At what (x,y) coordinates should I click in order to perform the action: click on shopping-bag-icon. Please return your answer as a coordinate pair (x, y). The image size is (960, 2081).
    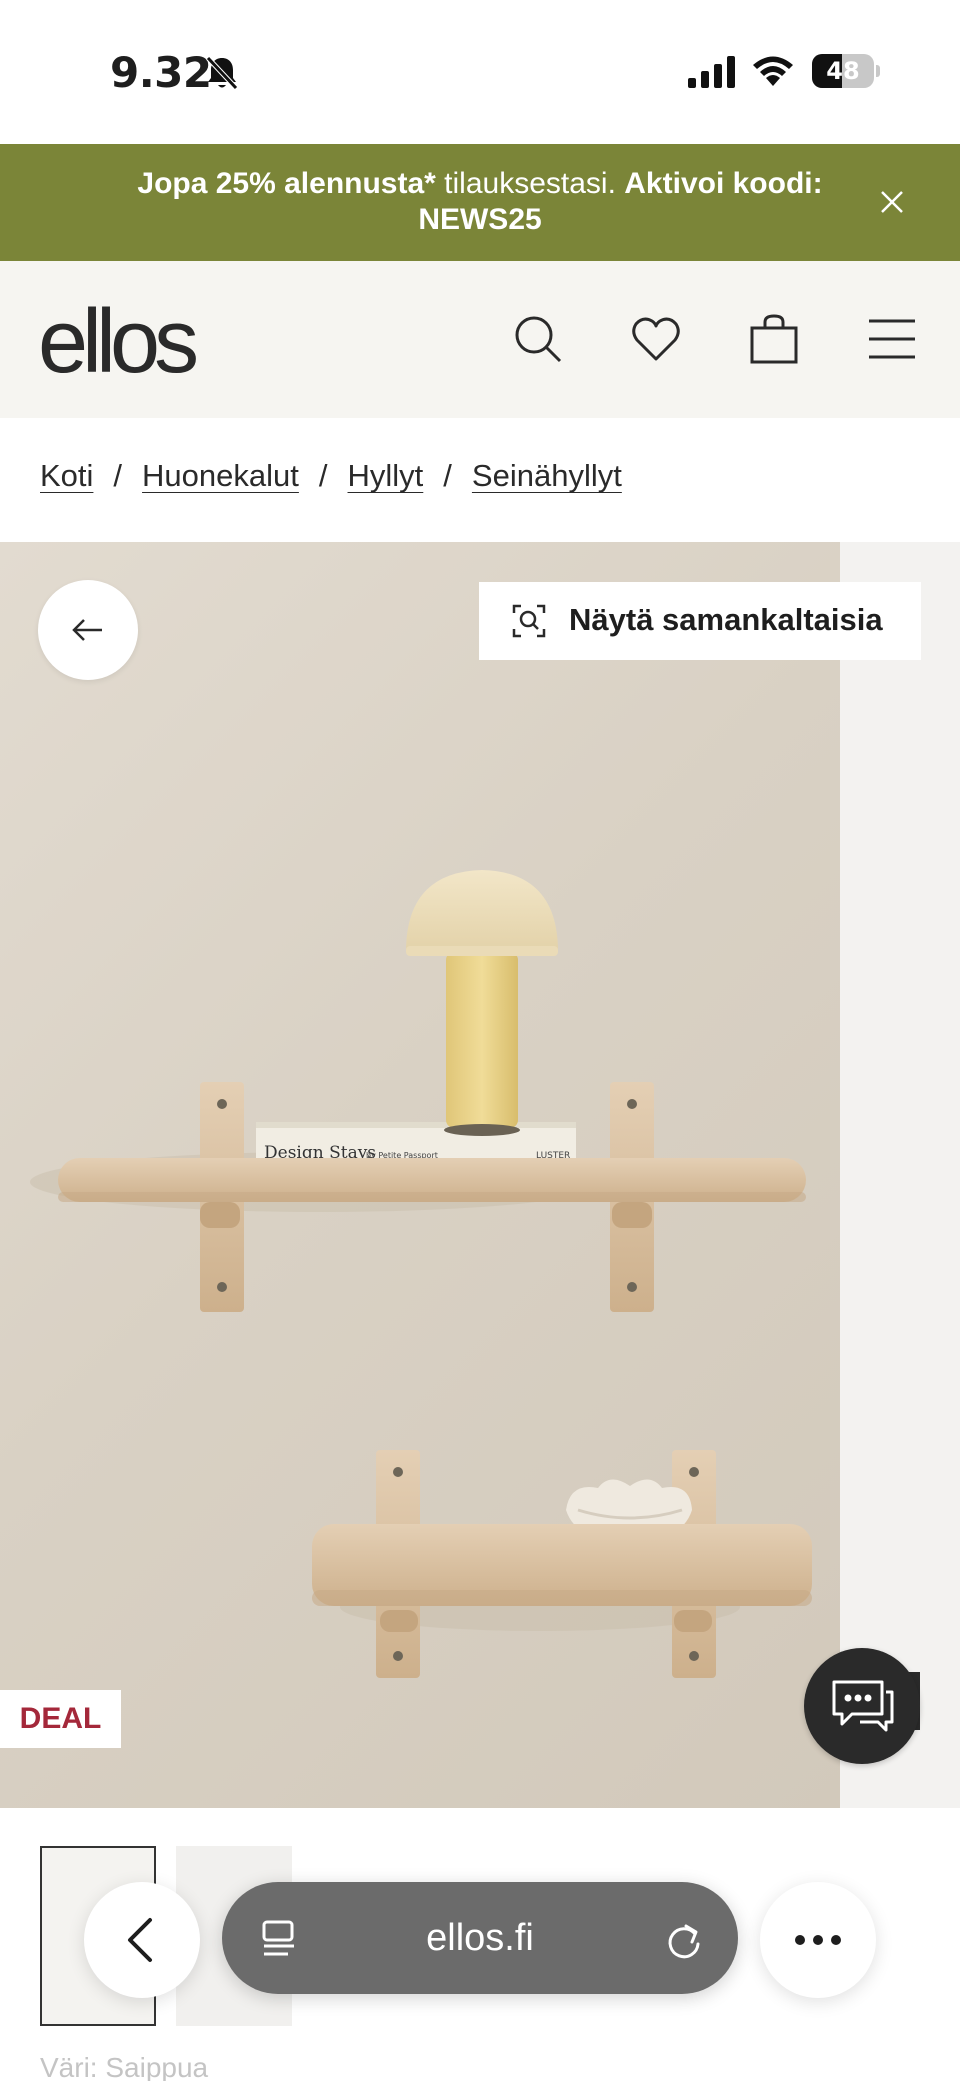
    Looking at the image, I should click on (774, 339).